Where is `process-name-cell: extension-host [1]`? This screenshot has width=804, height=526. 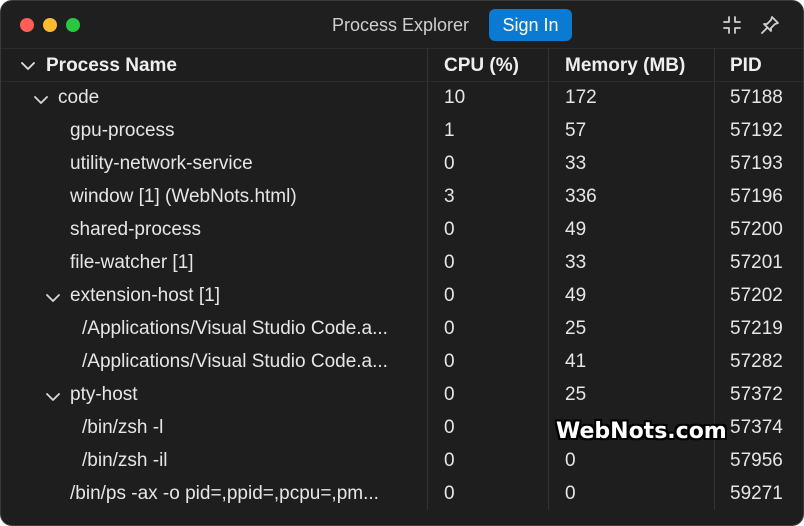 process-name-cell: extension-host [1] is located at coordinates (145, 295).